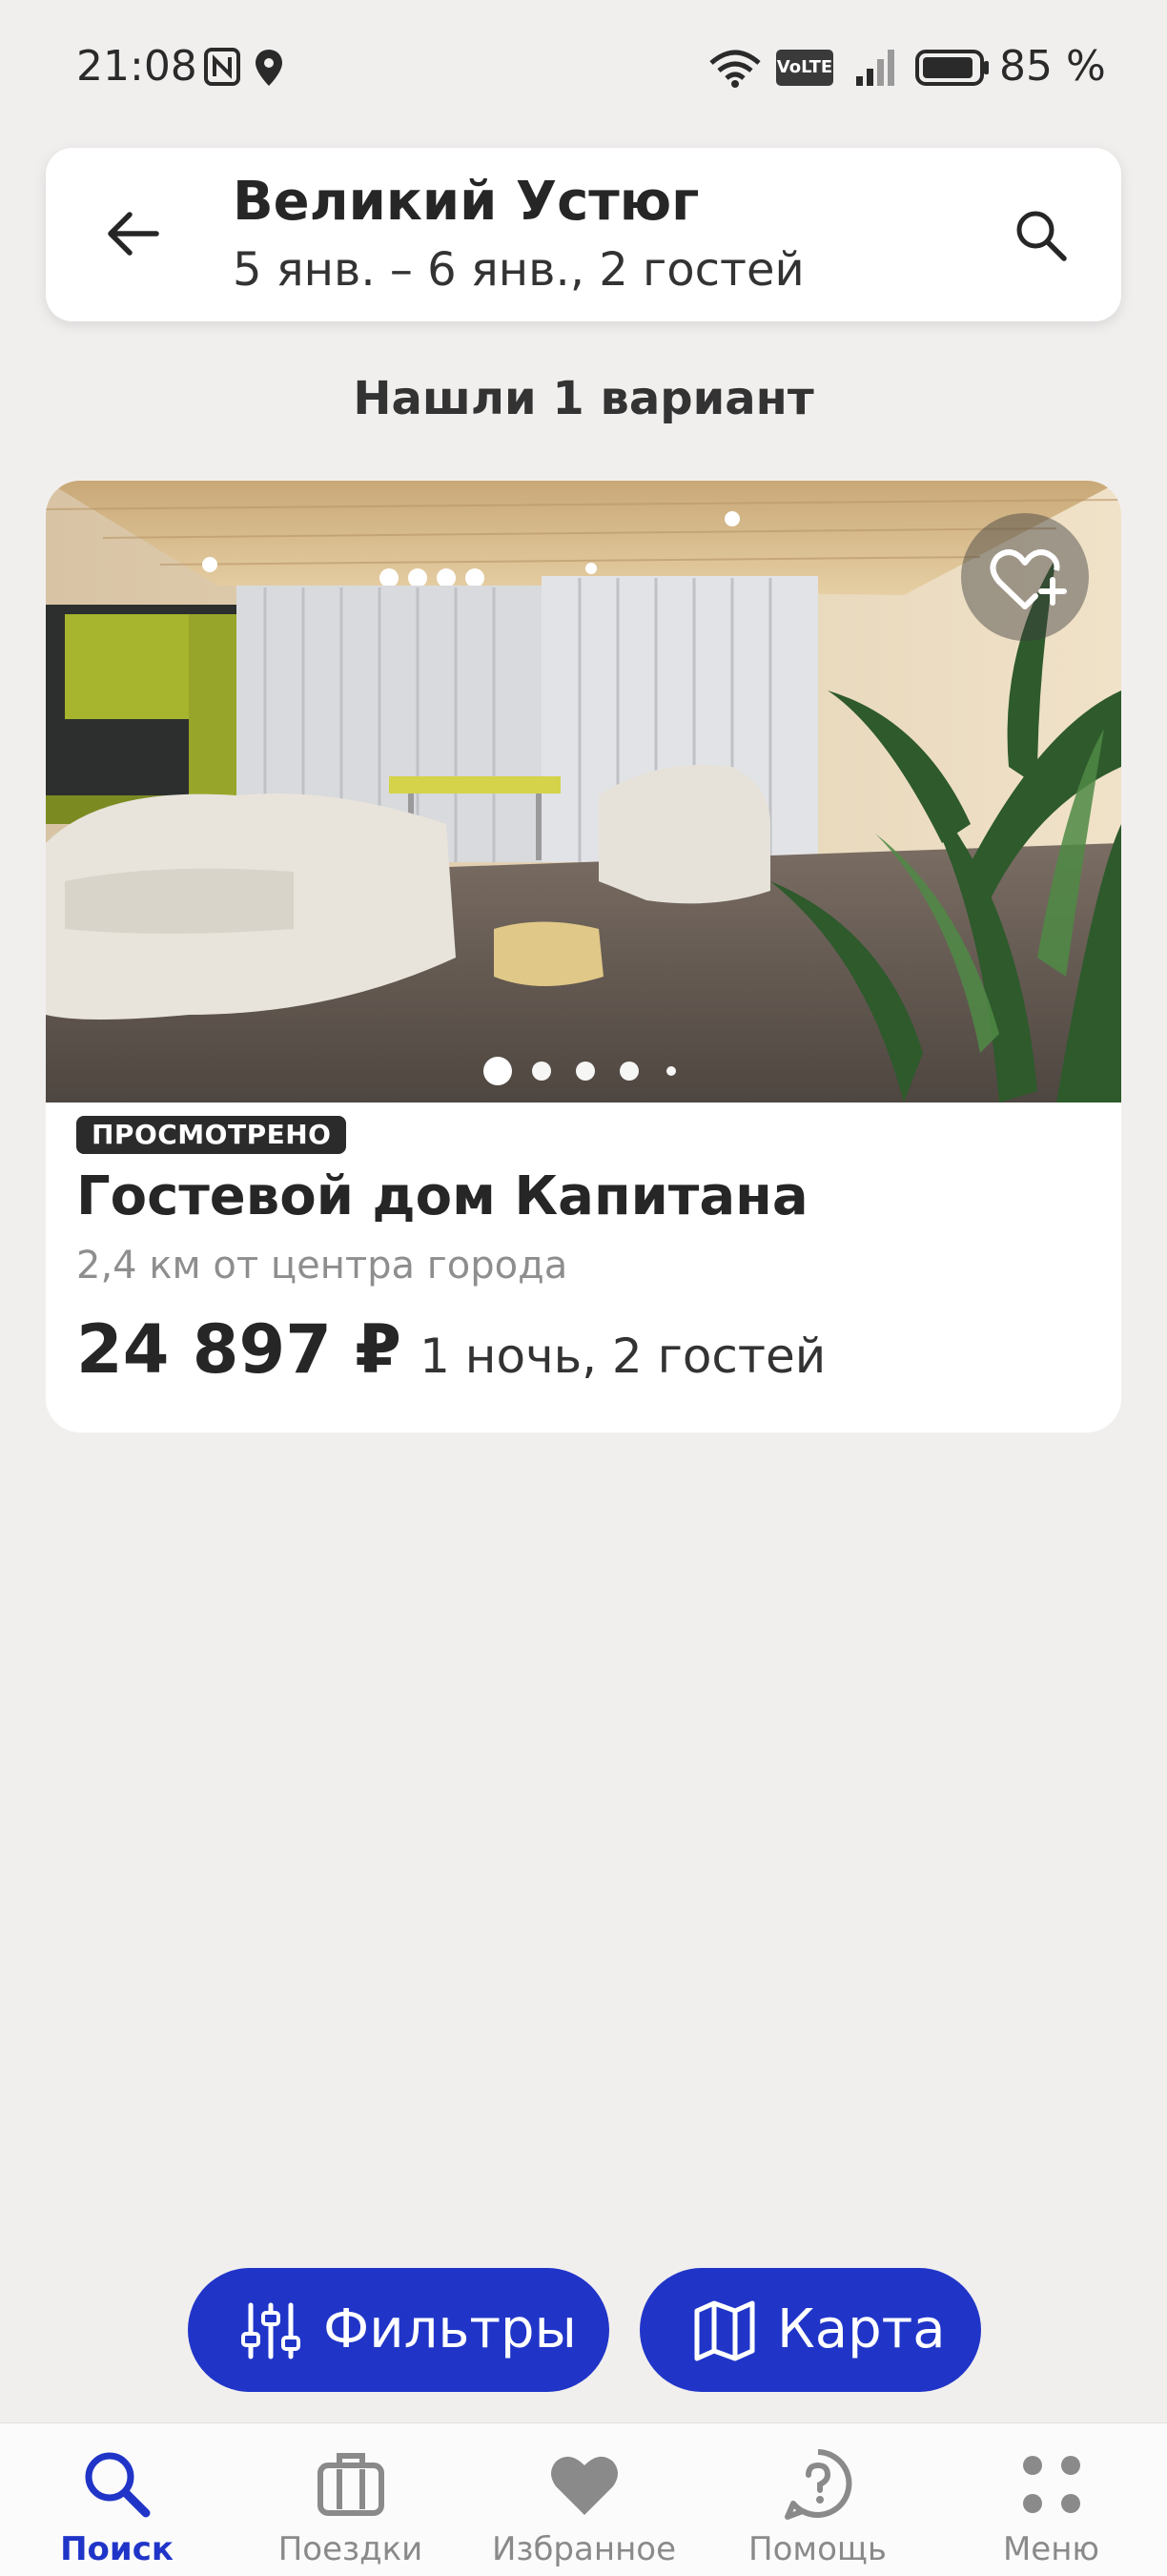 Image resolution: width=1167 pixels, height=2576 pixels. What do you see at coordinates (583, 67) in the screenshot?
I see `status-bar: 21:08 VoLTE 85 %` at bounding box center [583, 67].